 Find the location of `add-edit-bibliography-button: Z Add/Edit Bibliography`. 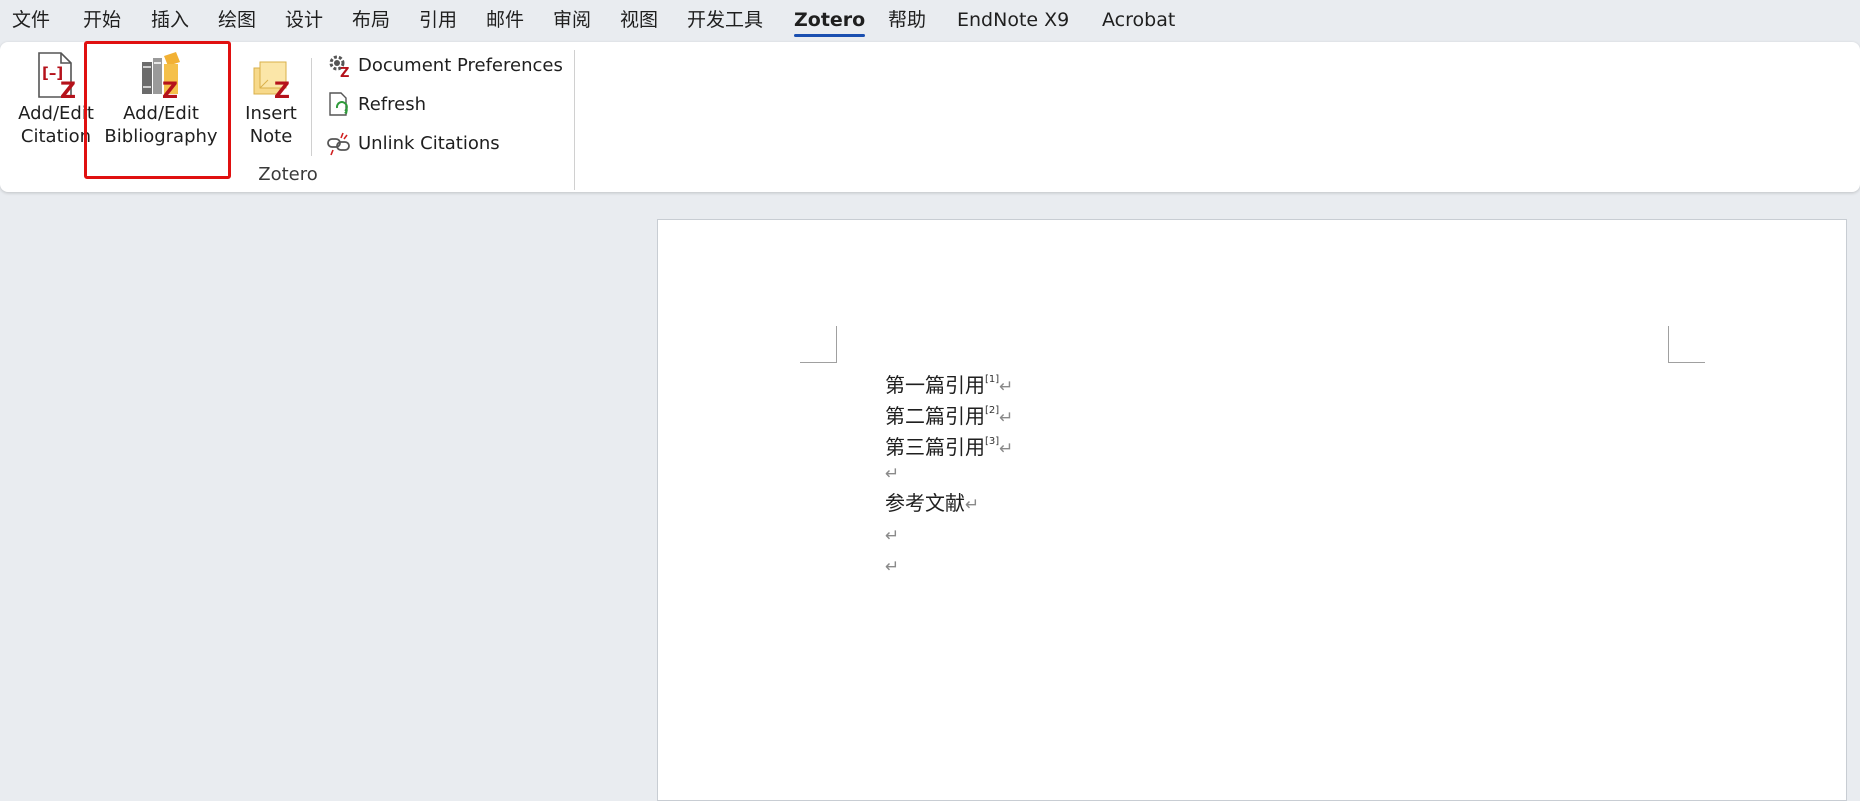

add-edit-bibliography-button: Z Add/Edit Bibliography is located at coordinates (161, 105).